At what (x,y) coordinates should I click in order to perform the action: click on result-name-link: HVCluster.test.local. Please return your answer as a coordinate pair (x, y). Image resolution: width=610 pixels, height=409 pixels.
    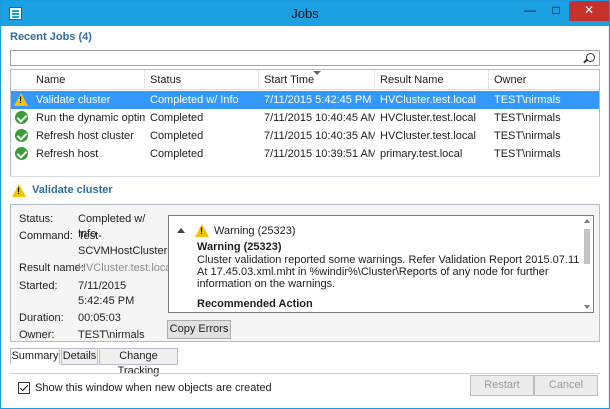
    Looking at the image, I should click on (126, 268).